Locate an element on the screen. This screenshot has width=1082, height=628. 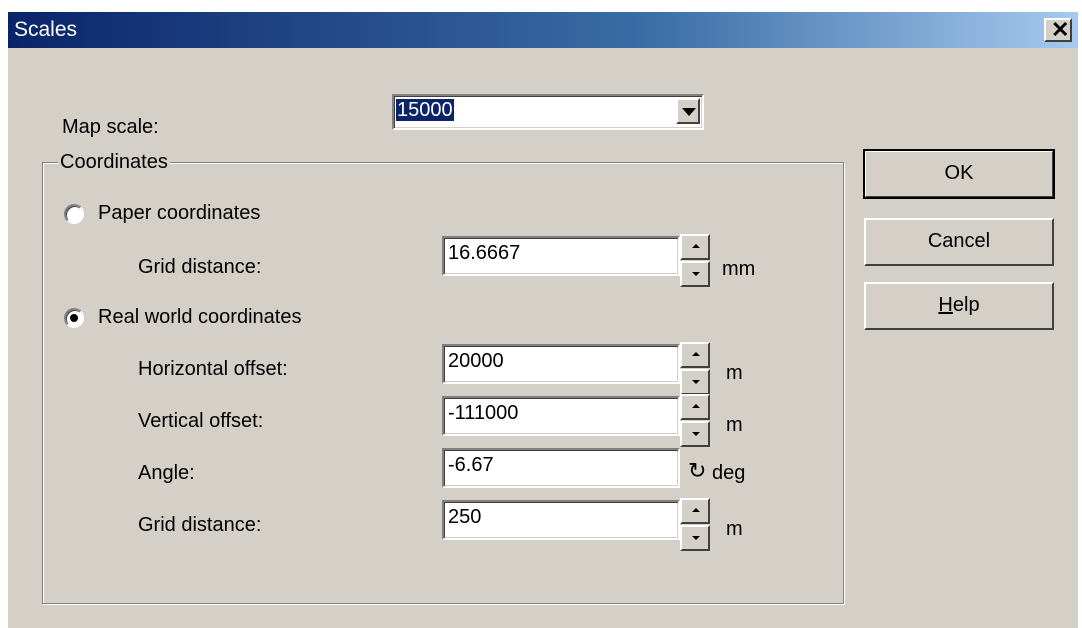
real-world-coordinates-radio is located at coordinates (74, 318).